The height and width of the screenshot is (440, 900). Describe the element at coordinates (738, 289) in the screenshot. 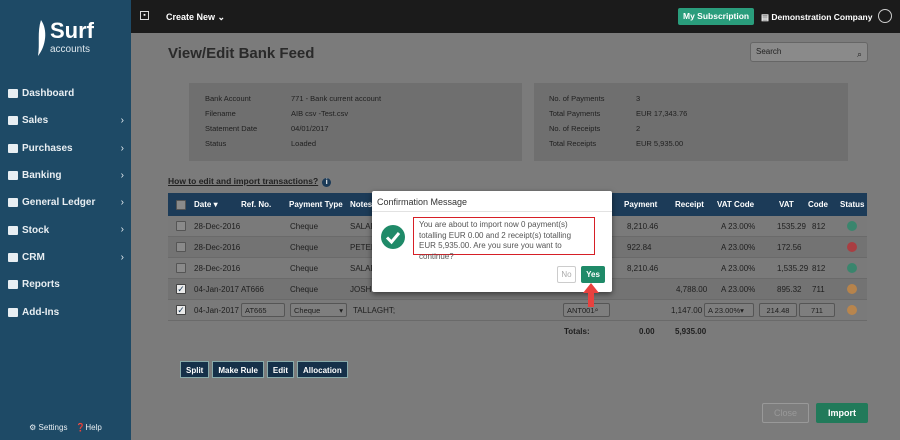

I see `vat-code-cell: A 23.00%` at that location.